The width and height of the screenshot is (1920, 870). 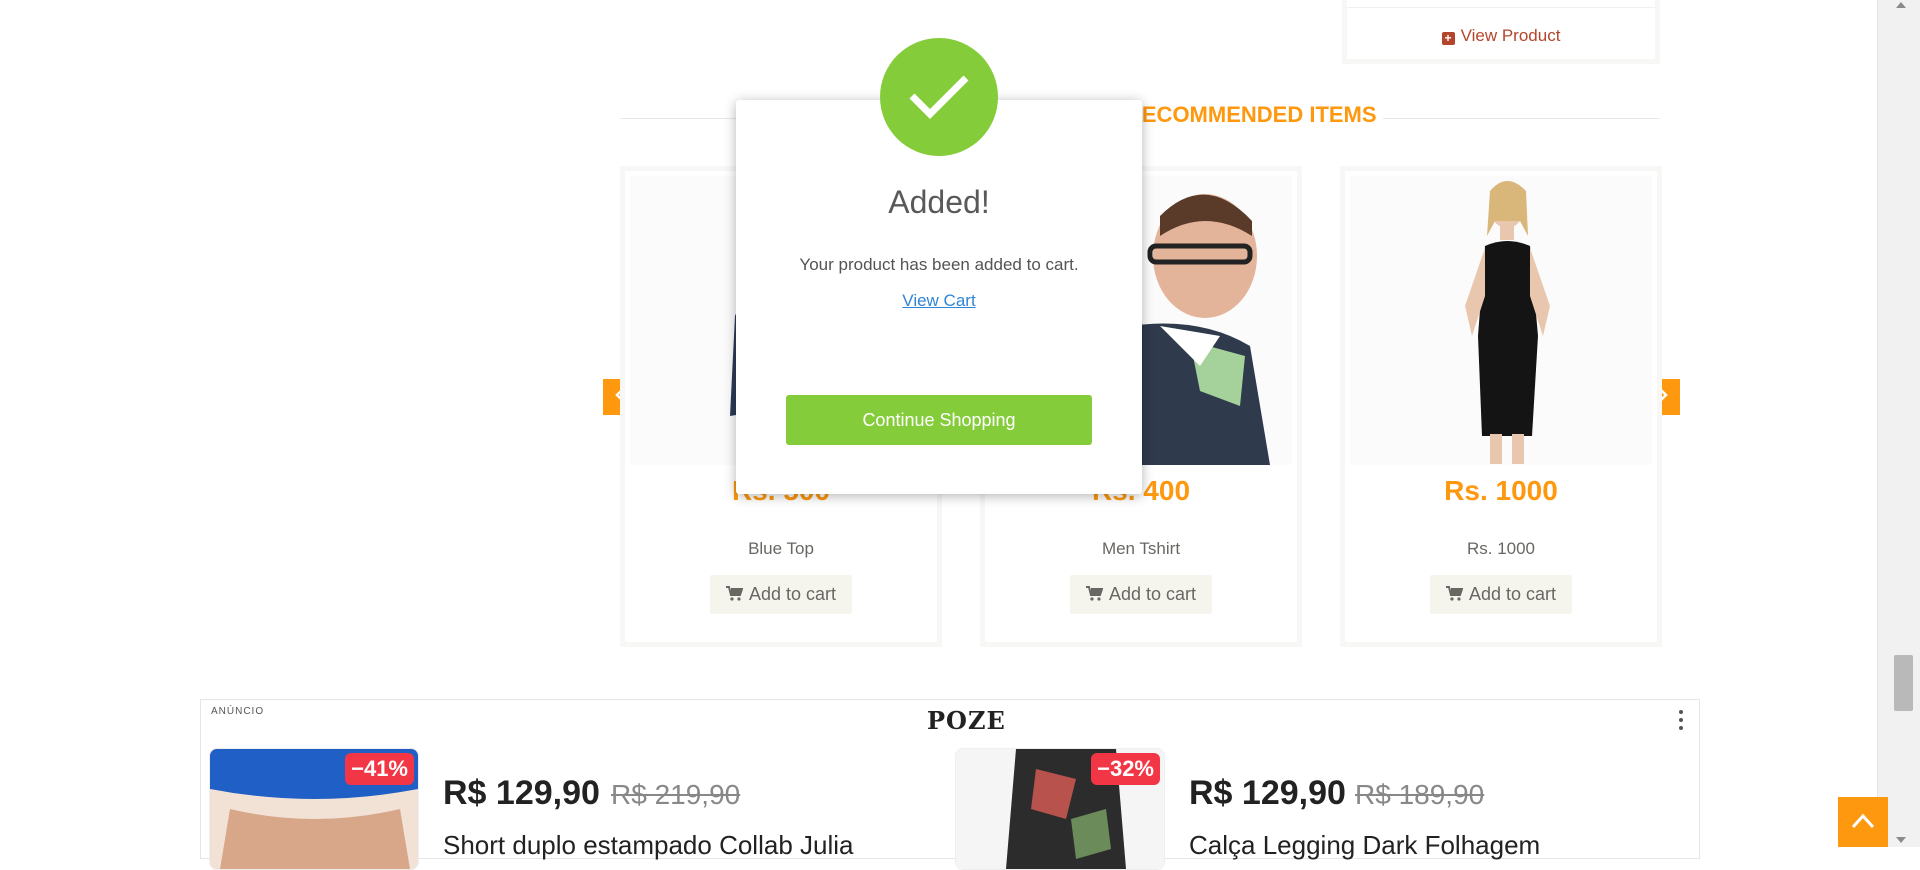 I want to click on divider, so click(x=1501, y=7).